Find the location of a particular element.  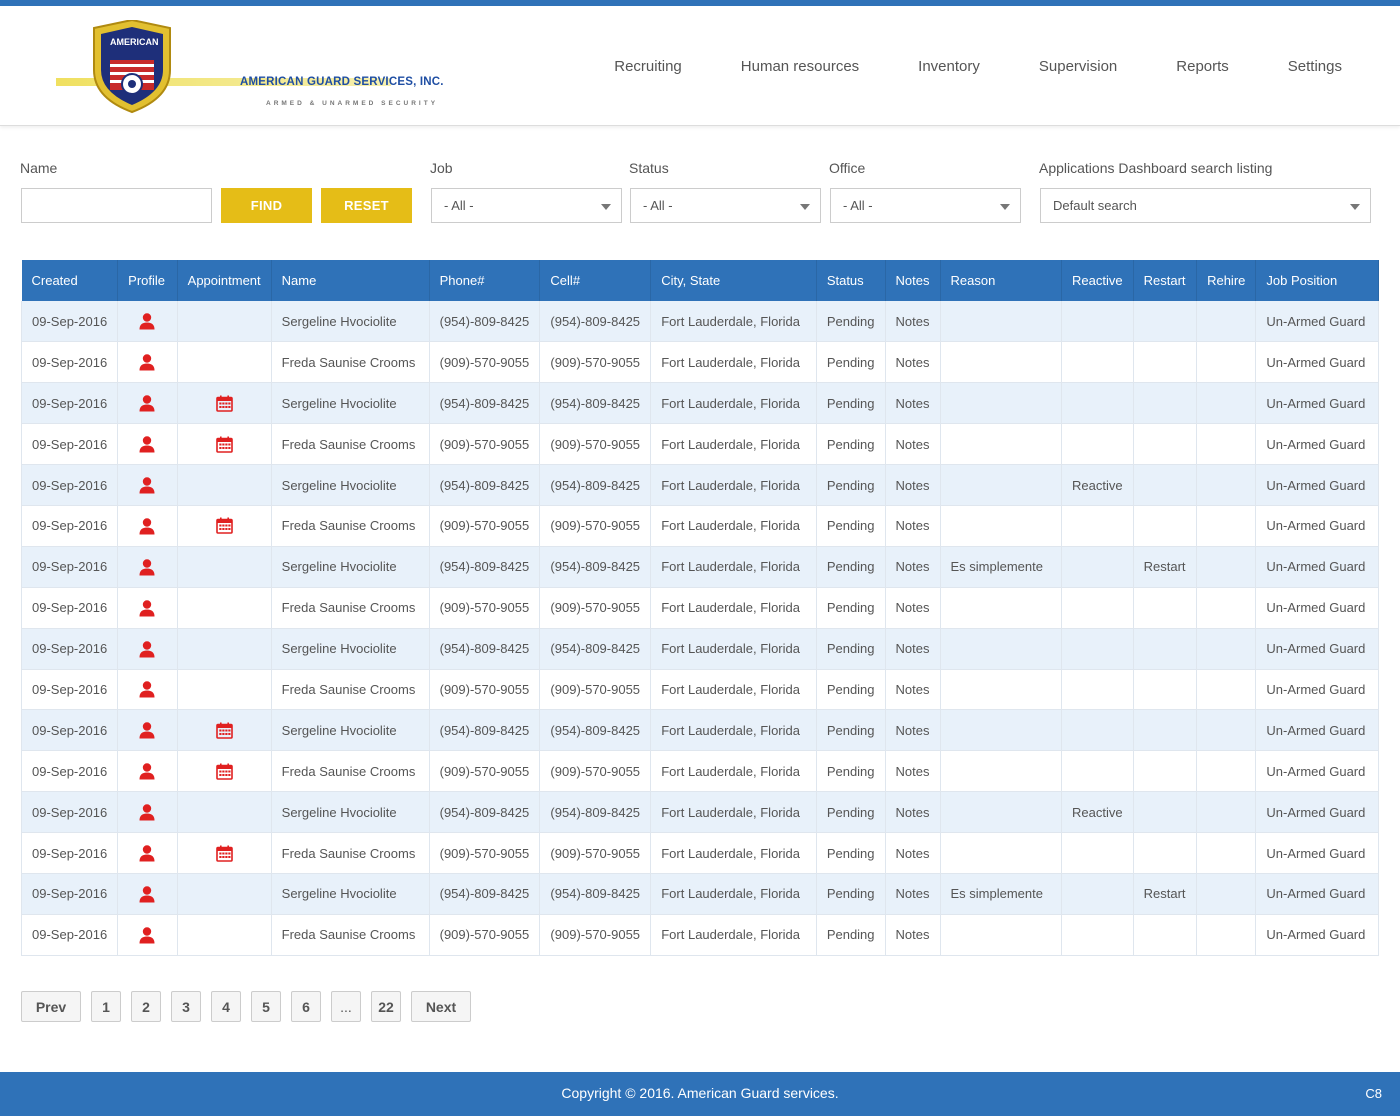

col-status: Status is located at coordinates (851, 280).